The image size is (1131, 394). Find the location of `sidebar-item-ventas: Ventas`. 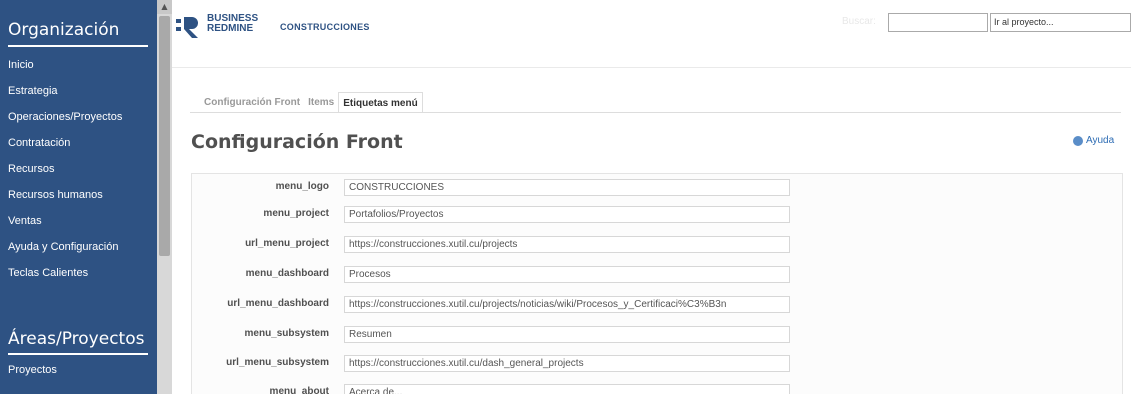

sidebar-item-ventas: Ventas is located at coordinates (86, 224).